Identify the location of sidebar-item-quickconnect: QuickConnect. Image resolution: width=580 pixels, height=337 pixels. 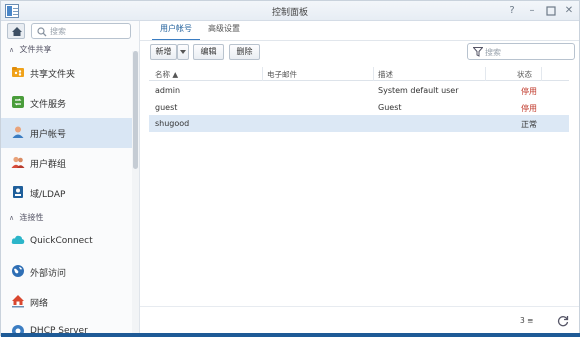
(66, 242).